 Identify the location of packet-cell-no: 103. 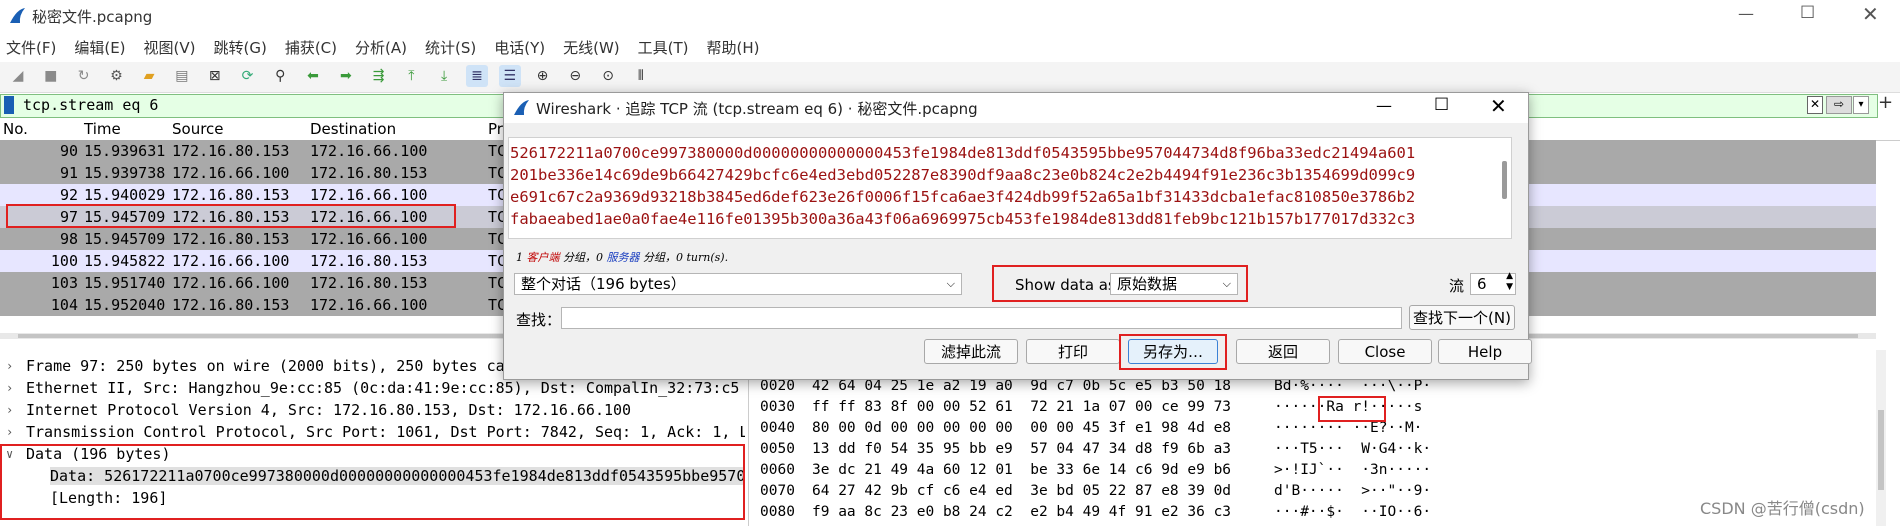
(64, 283).